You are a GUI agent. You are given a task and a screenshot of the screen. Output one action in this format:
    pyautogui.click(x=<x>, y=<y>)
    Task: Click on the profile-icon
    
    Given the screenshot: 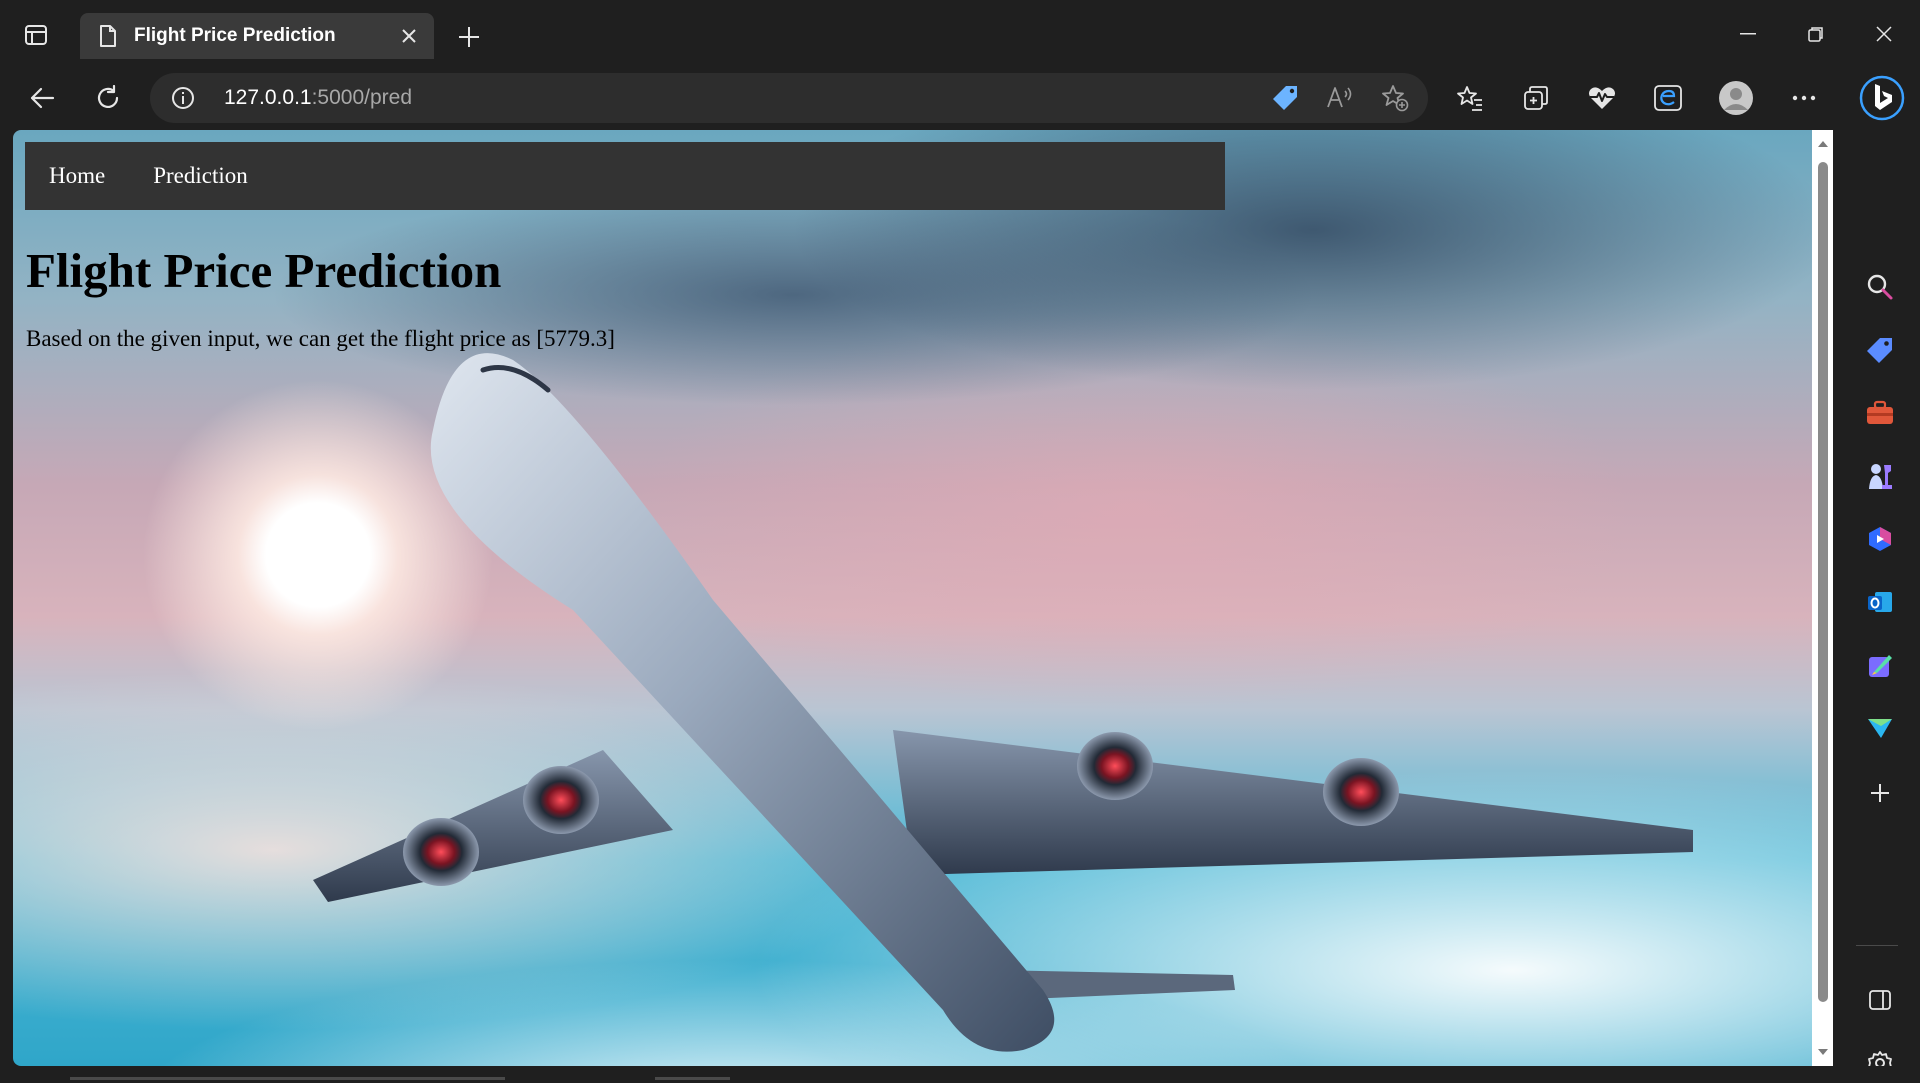 What is the action you would take?
    pyautogui.click(x=1736, y=98)
    